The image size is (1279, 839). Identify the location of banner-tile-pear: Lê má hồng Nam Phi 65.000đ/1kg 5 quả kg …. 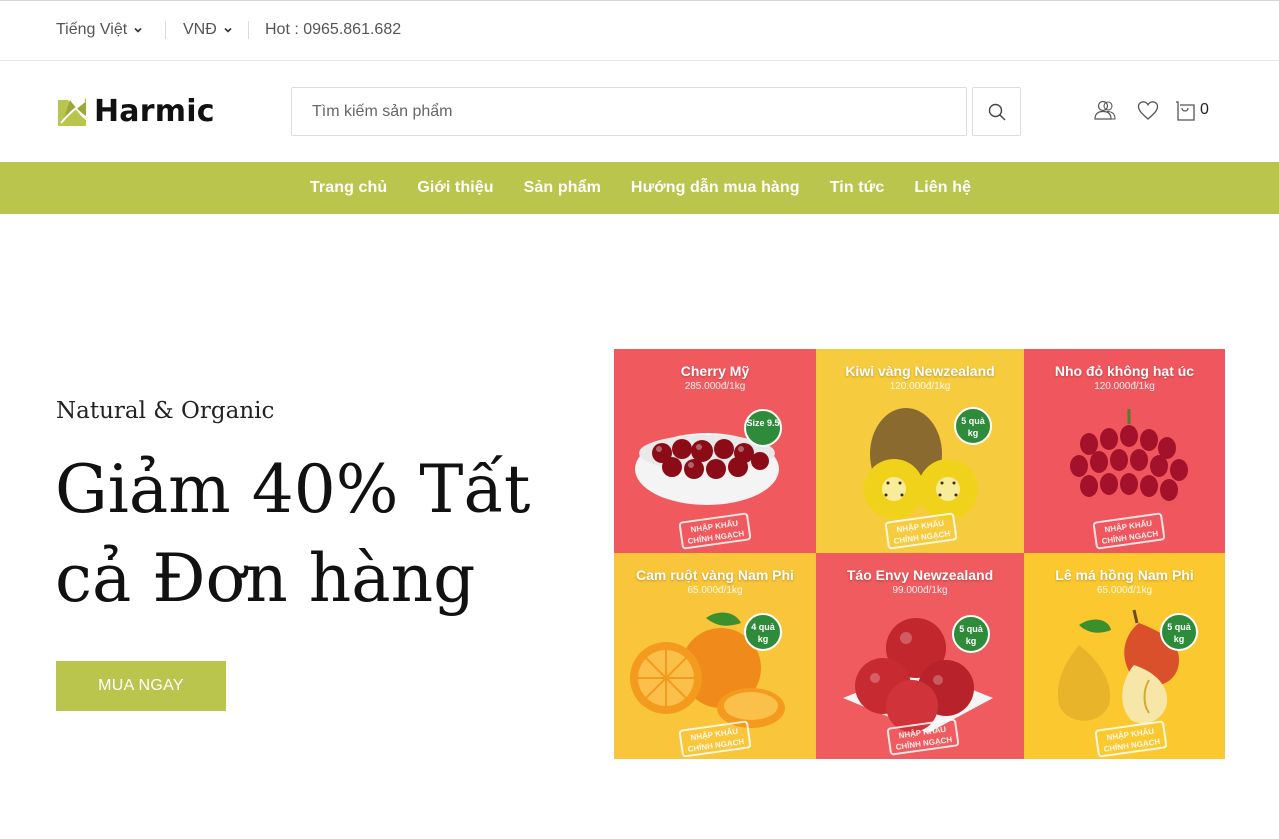
(1124, 656).